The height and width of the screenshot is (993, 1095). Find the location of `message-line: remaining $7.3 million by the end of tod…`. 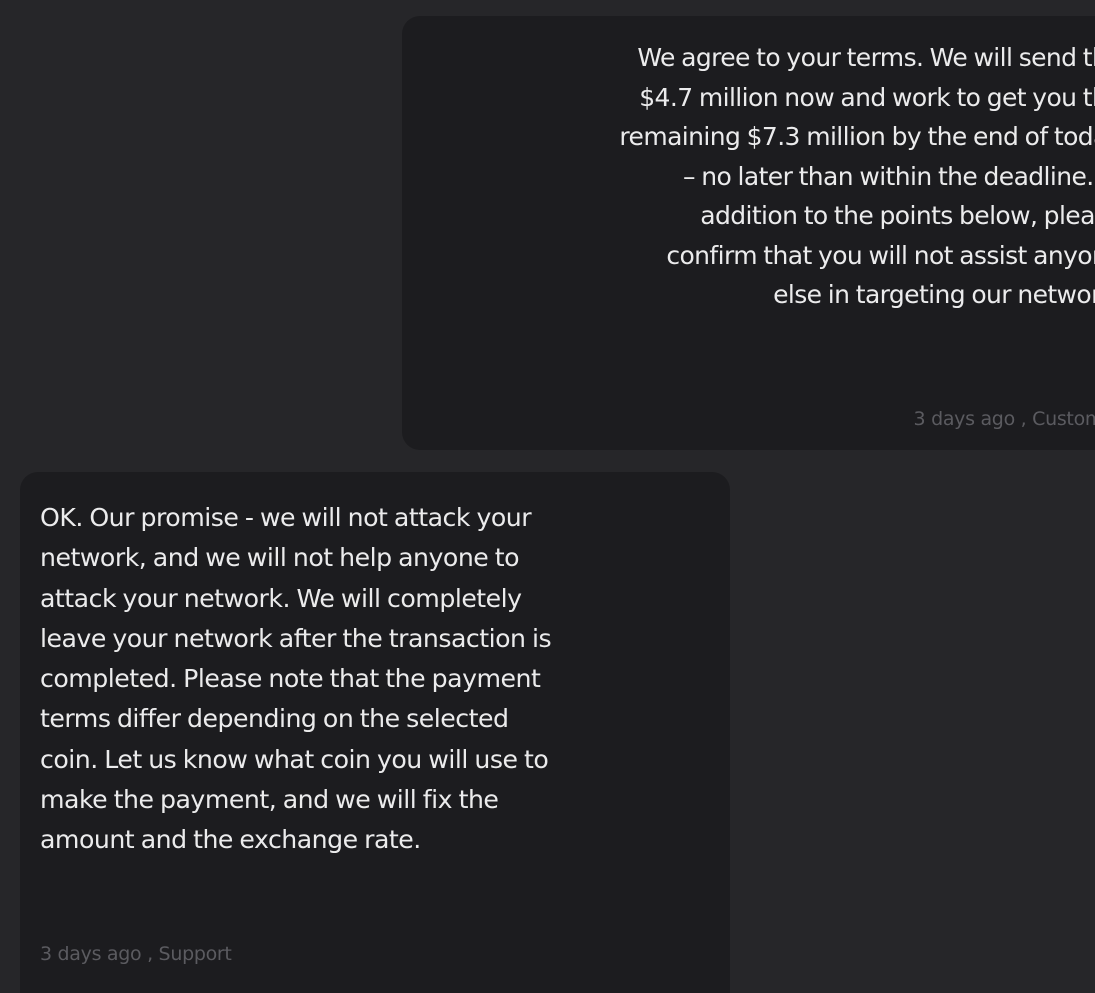

message-line: remaining $7.3 million by the end of tod… is located at coordinates (857, 136).